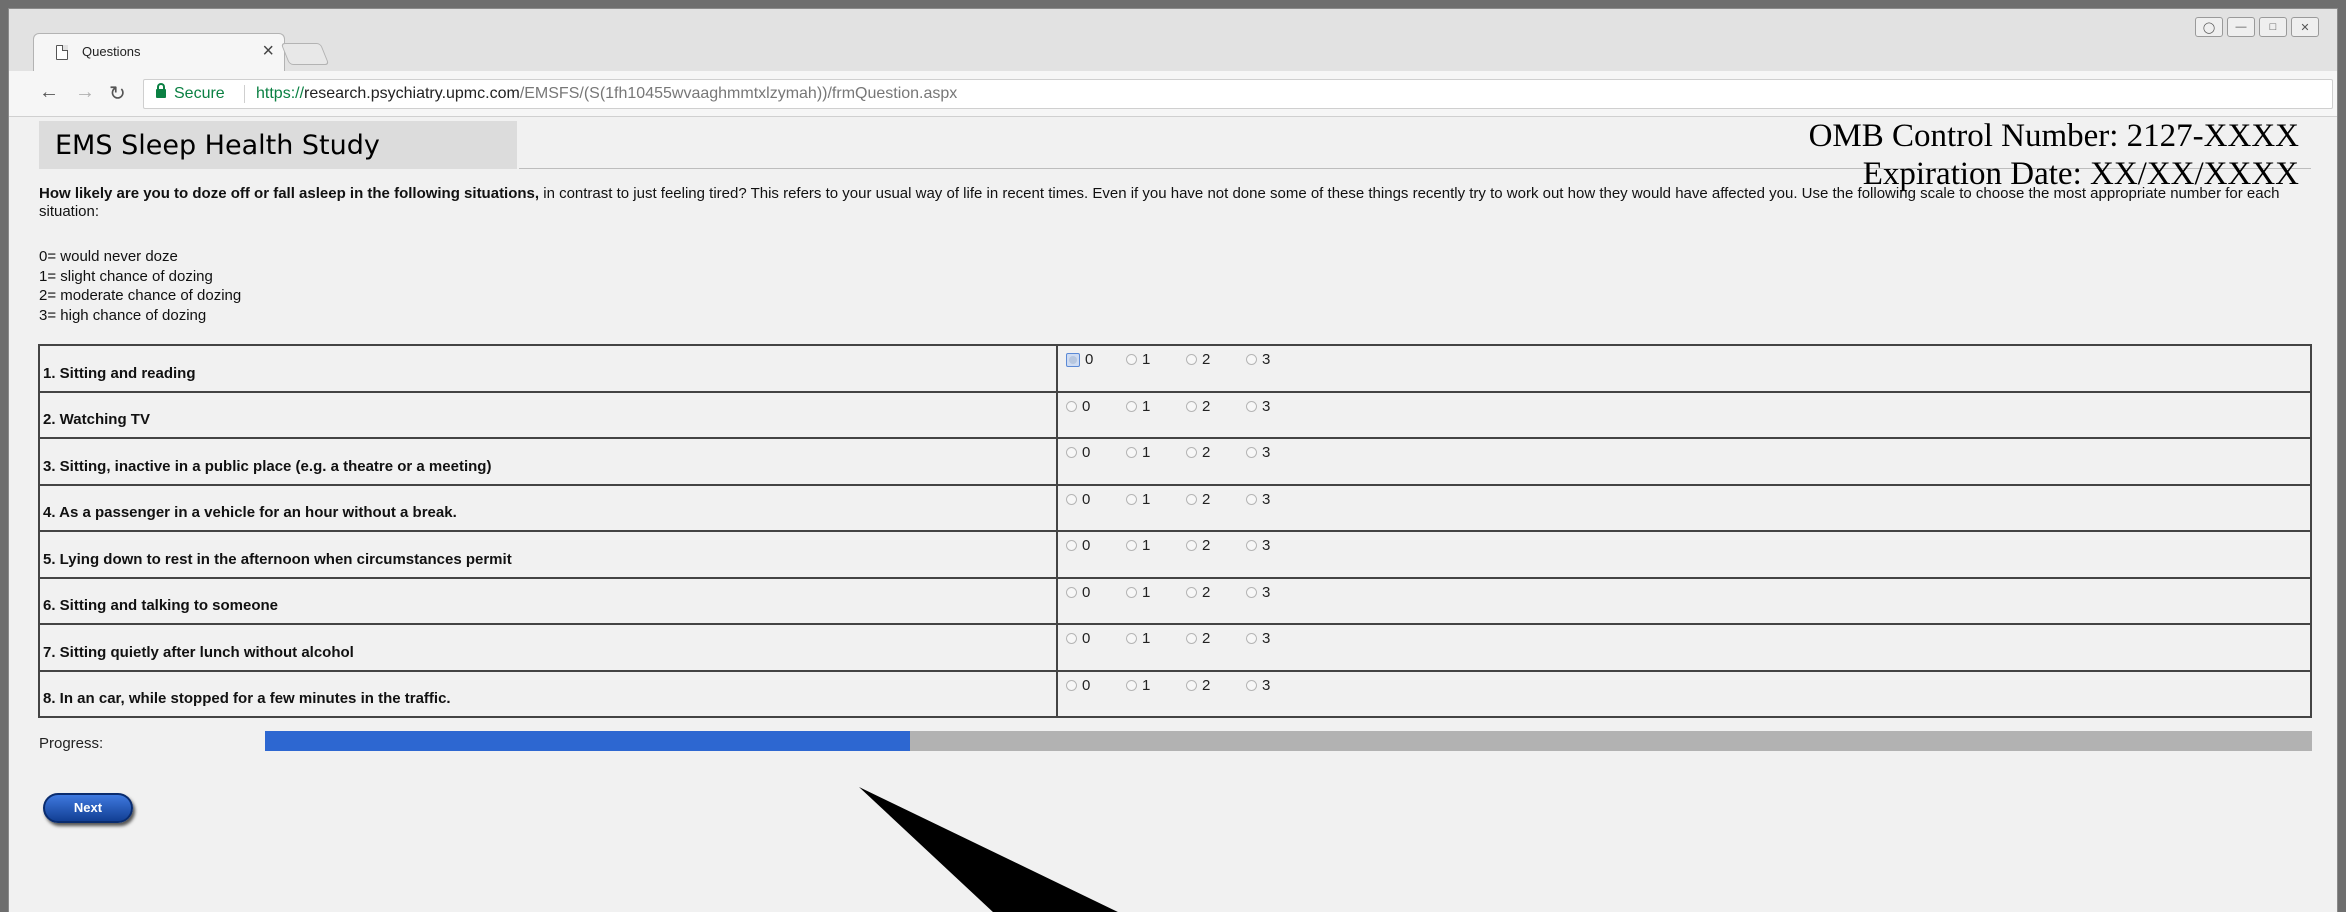 This screenshot has width=2346, height=912. Describe the element at coordinates (1266, 685) in the screenshot. I see `option-label: 3` at that location.